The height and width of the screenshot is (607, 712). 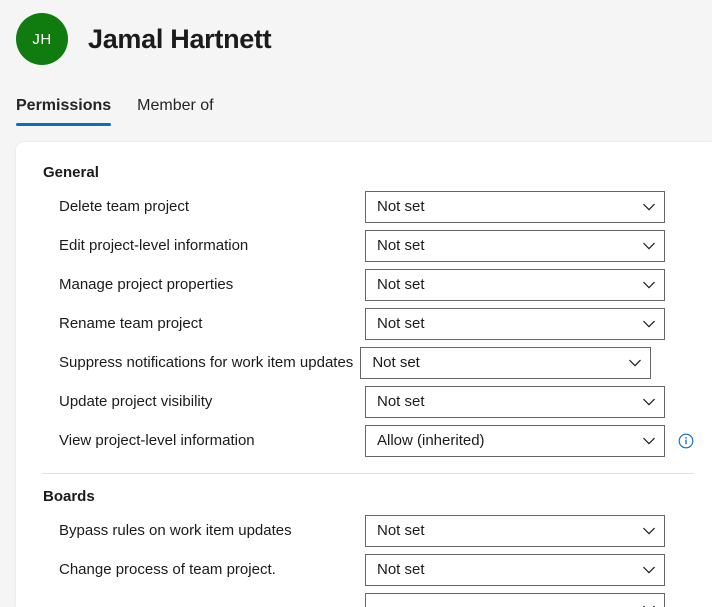 I want to click on permission-control: Allow (inherited), so click(x=529, y=440).